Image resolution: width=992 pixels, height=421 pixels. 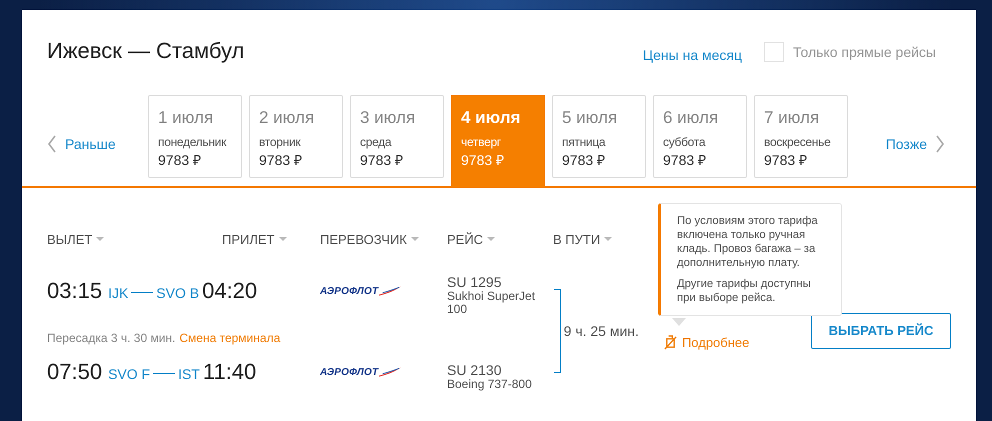 What do you see at coordinates (881, 330) in the screenshot?
I see `select-flight-button: ВЫБРАТЬ РЕЙС` at bounding box center [881, 330].